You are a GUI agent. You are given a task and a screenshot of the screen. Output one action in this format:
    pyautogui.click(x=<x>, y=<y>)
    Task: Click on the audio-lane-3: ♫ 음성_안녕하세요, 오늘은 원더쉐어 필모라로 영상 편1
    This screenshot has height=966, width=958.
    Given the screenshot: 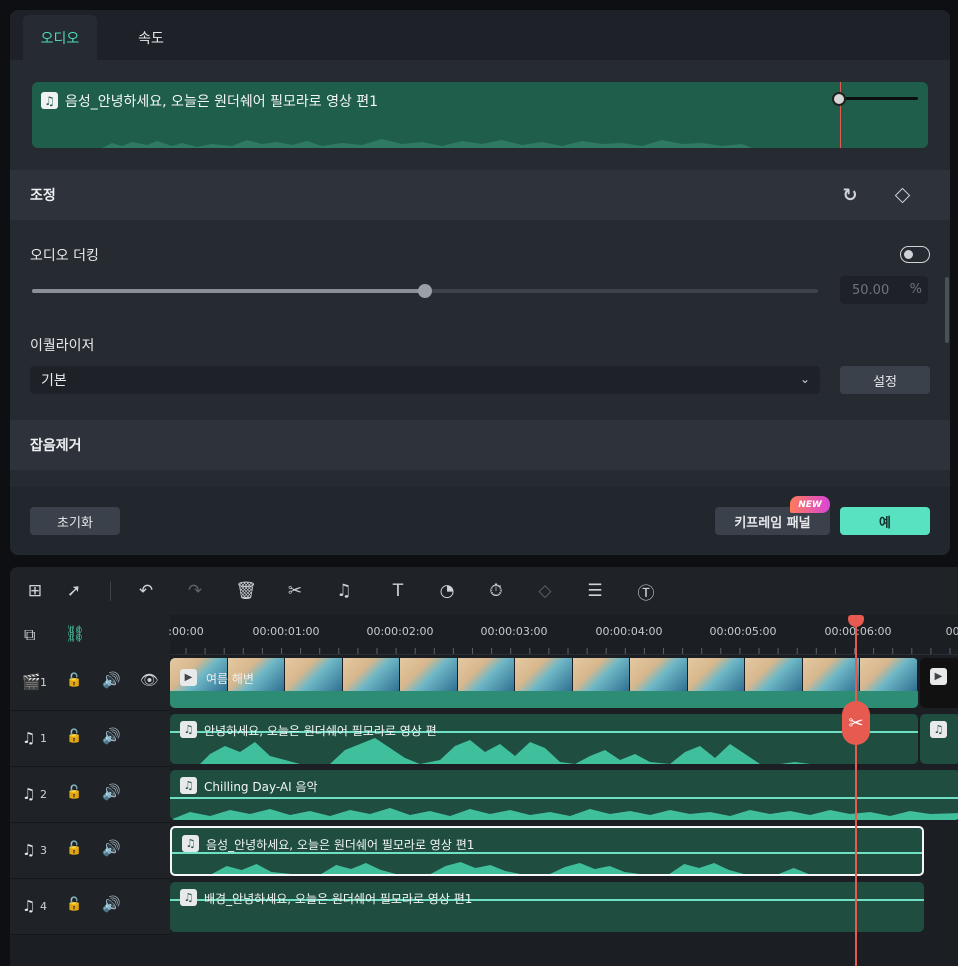 What is the action you would take?
    pyautogui.click(x=564, y=851)
    